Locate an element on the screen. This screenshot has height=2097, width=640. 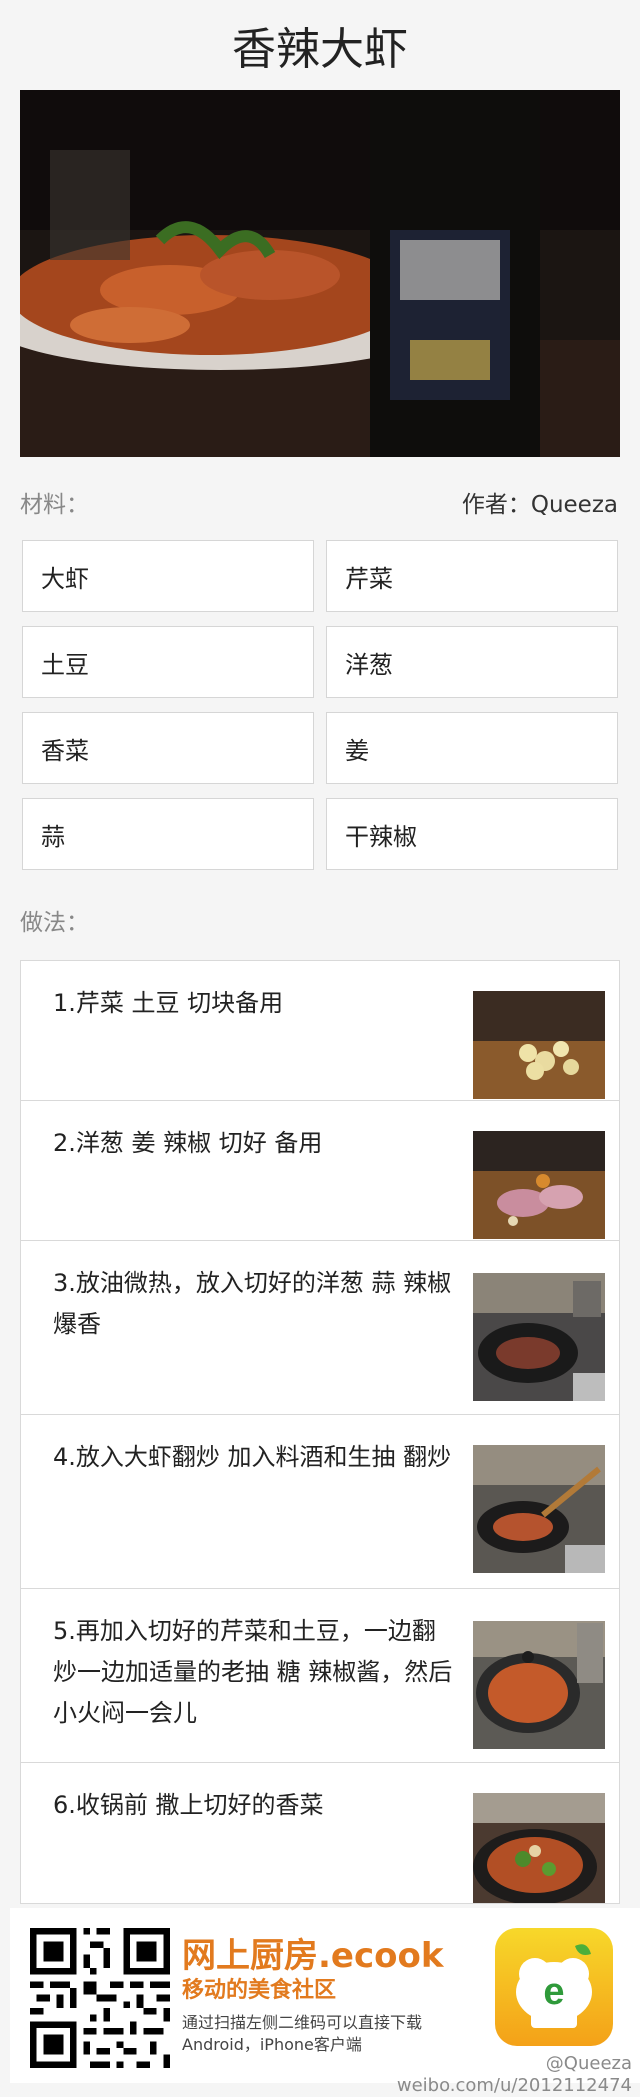
ingredient-item: 干辣椒 is located at coordinates (472, 834).